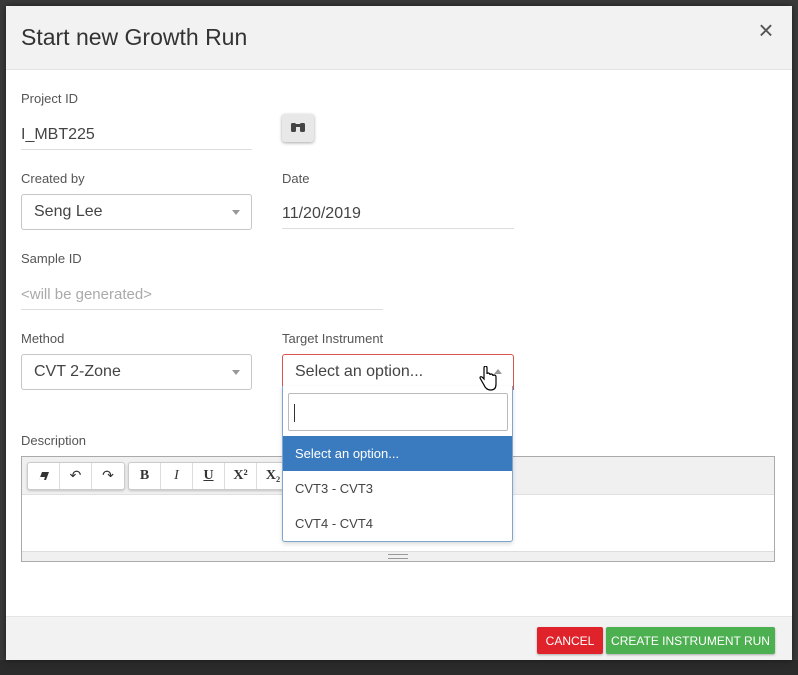 This screenshot has height=675, width=798. What do you see at coordinates (570, 640) in the screenshot?
I see `cancel-button: CANCEL` at bounding box center [570, 640].